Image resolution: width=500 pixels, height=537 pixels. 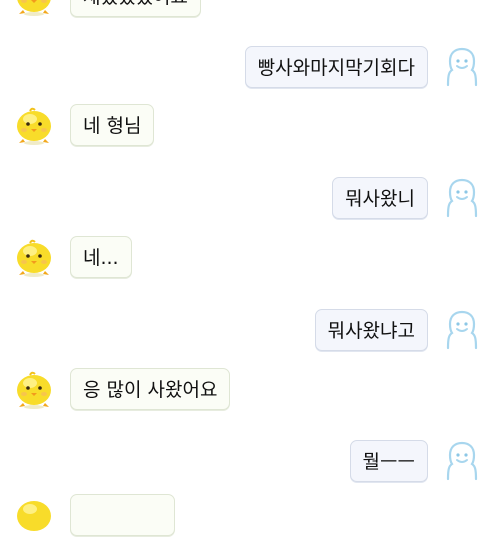 I want to click on message-bubble: 빵사와마지막기회다, so click(x=336, y=67).